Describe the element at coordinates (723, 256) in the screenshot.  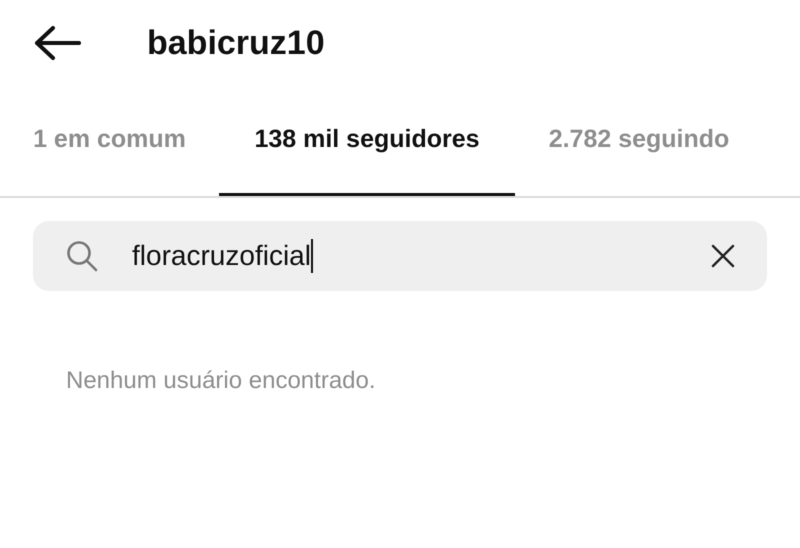
I see `clear-icon` at that location.